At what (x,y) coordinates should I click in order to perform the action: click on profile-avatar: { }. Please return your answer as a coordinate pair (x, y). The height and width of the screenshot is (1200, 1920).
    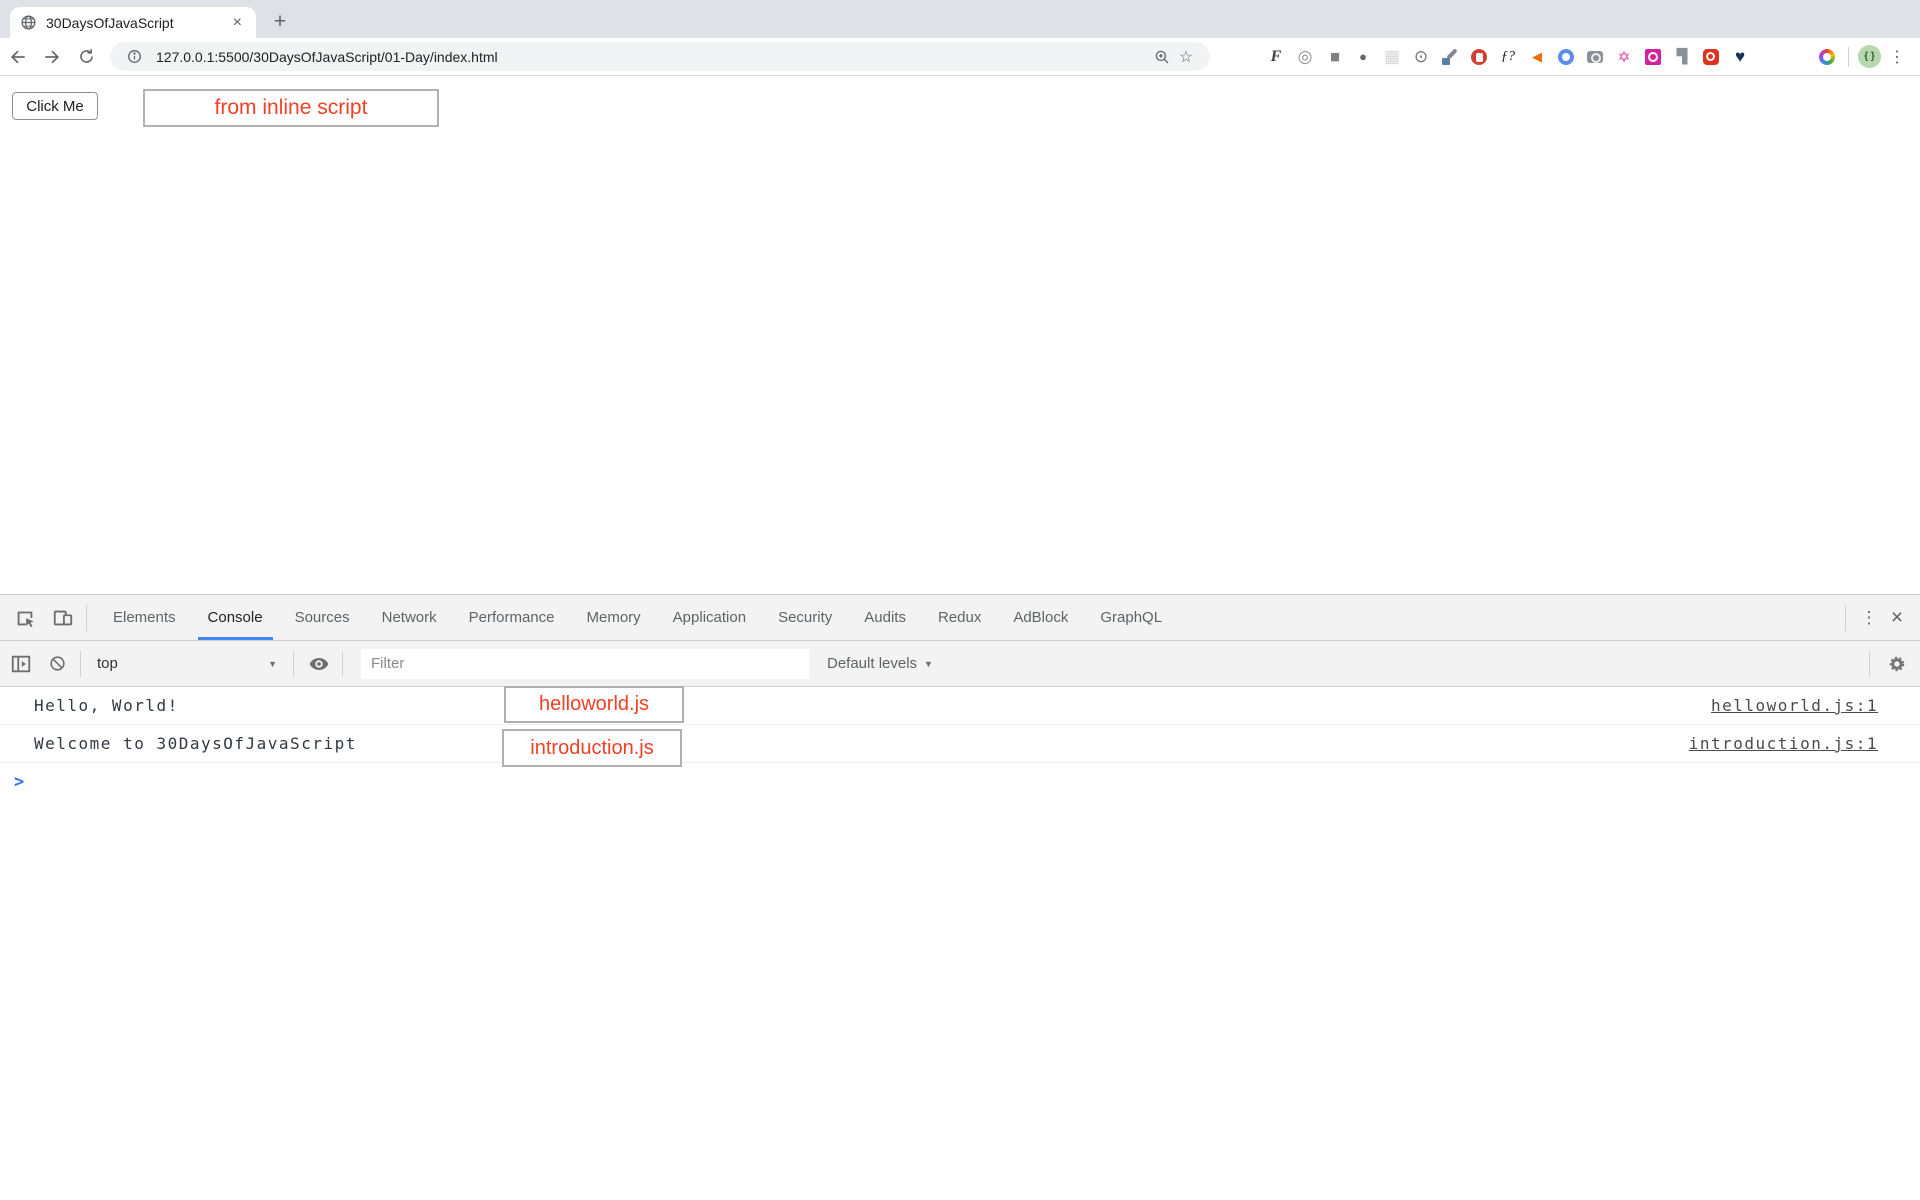
    Looking at the image, I should click on (1869, 56).